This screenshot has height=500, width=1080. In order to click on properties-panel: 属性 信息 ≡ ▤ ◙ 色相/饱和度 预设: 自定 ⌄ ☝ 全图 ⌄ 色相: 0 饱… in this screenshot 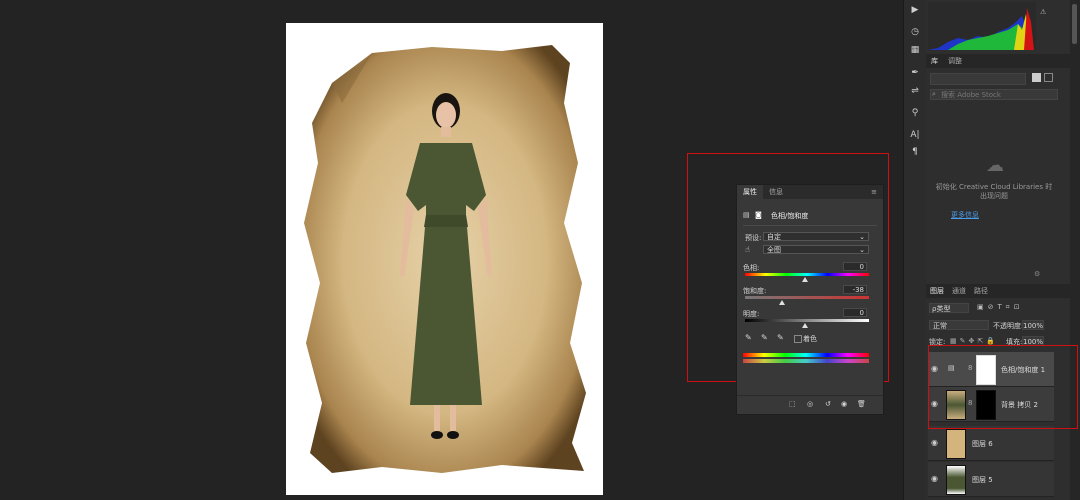, I will do `click(810, 299)`.